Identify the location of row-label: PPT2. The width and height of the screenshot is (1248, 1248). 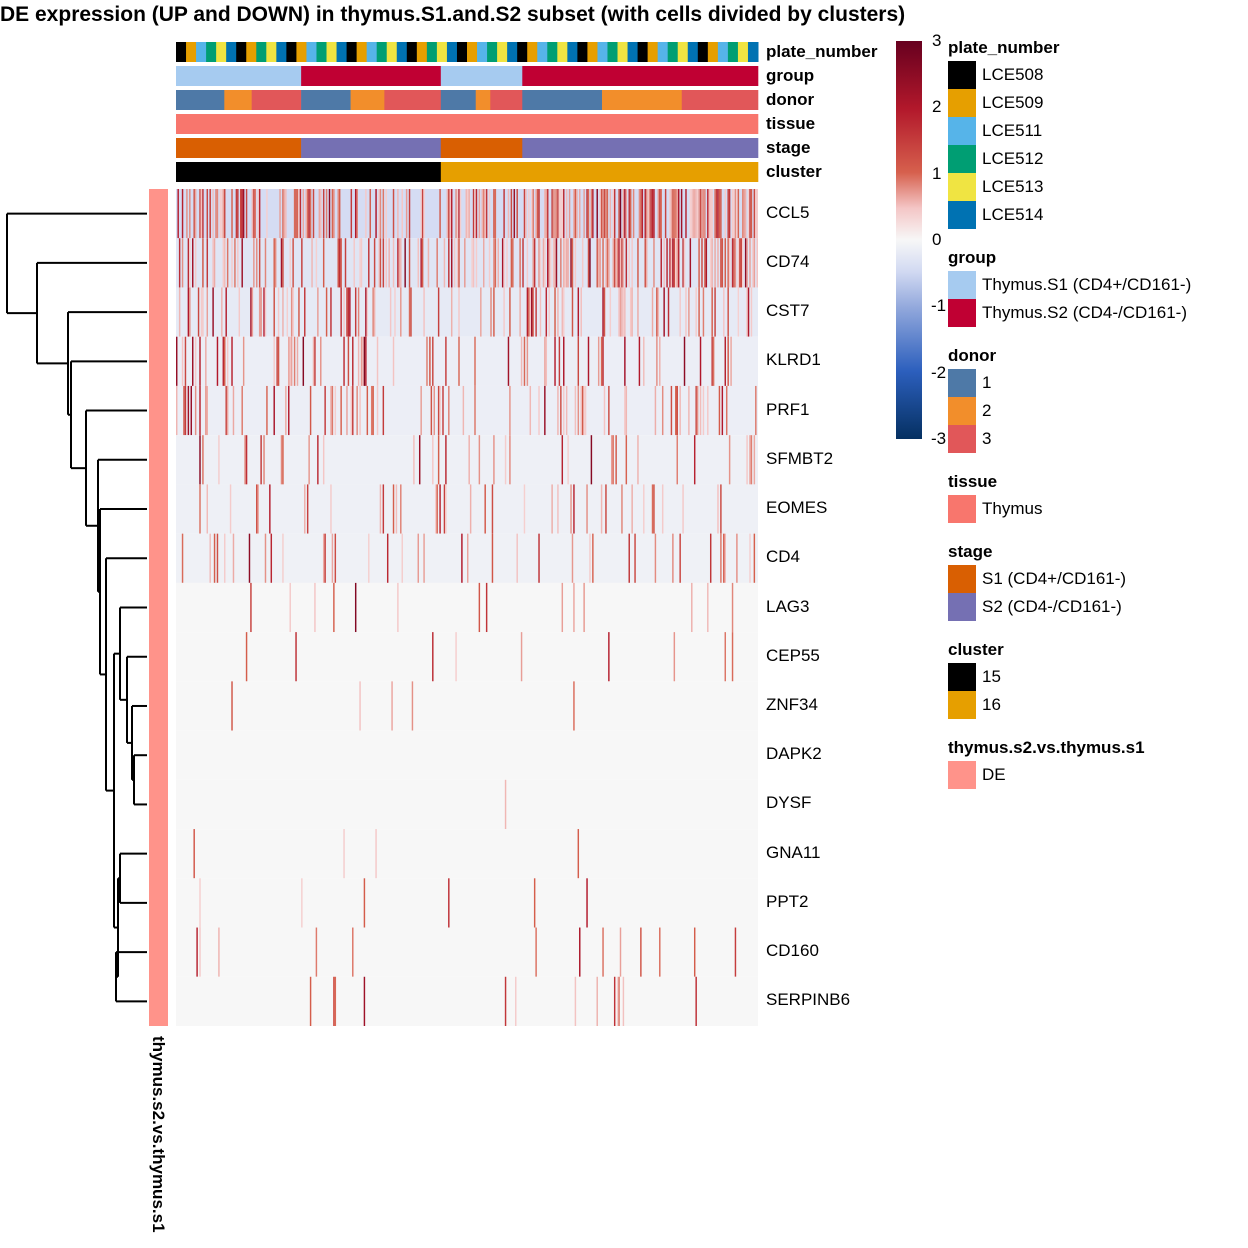
(787, 901).